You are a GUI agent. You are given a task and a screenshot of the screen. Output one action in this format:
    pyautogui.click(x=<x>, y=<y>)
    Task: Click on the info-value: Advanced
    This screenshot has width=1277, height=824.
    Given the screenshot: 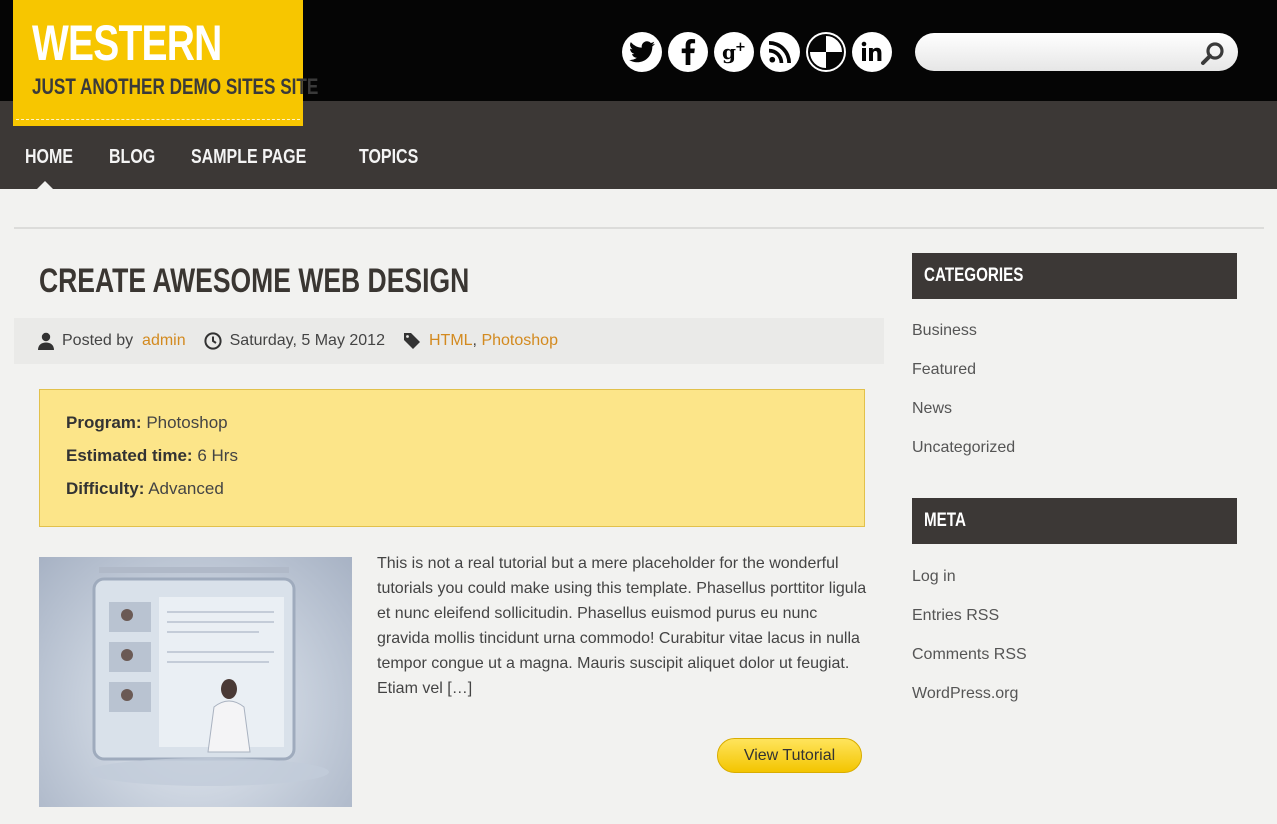 What is the action you would take?
    pyautogui.click(x=186, y=488)
    